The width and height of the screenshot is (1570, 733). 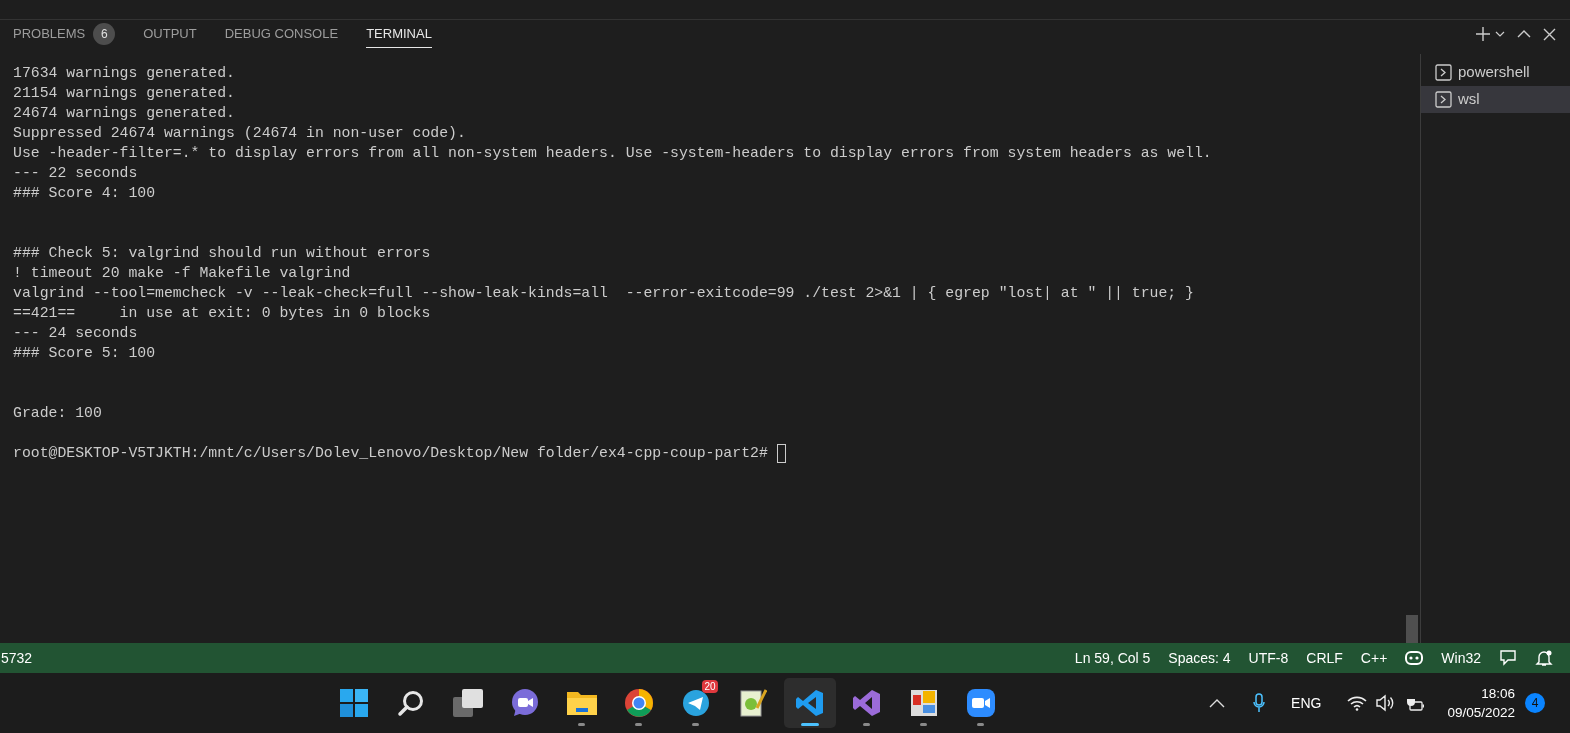 I want to click on terminal-line: valgrind --tool=memcheck -v --leak-check=full --show-leak-kinds=all --error-exitcode=99 ./test 2>&1 | { egrep "lost| at " || true; }, so click(x=603, y=293).